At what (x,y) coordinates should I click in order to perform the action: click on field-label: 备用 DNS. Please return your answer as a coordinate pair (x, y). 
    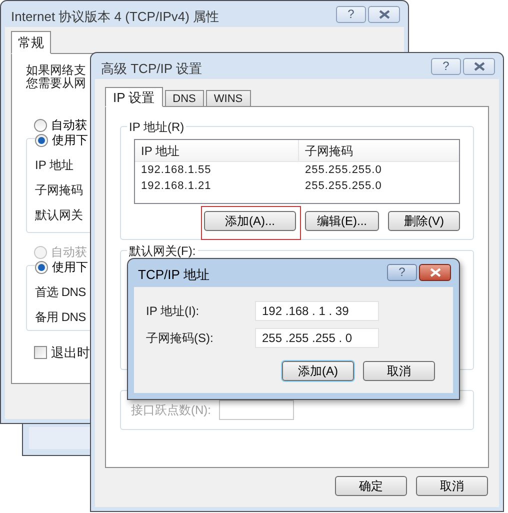
    Looking at the image, I should click on (60, 317).